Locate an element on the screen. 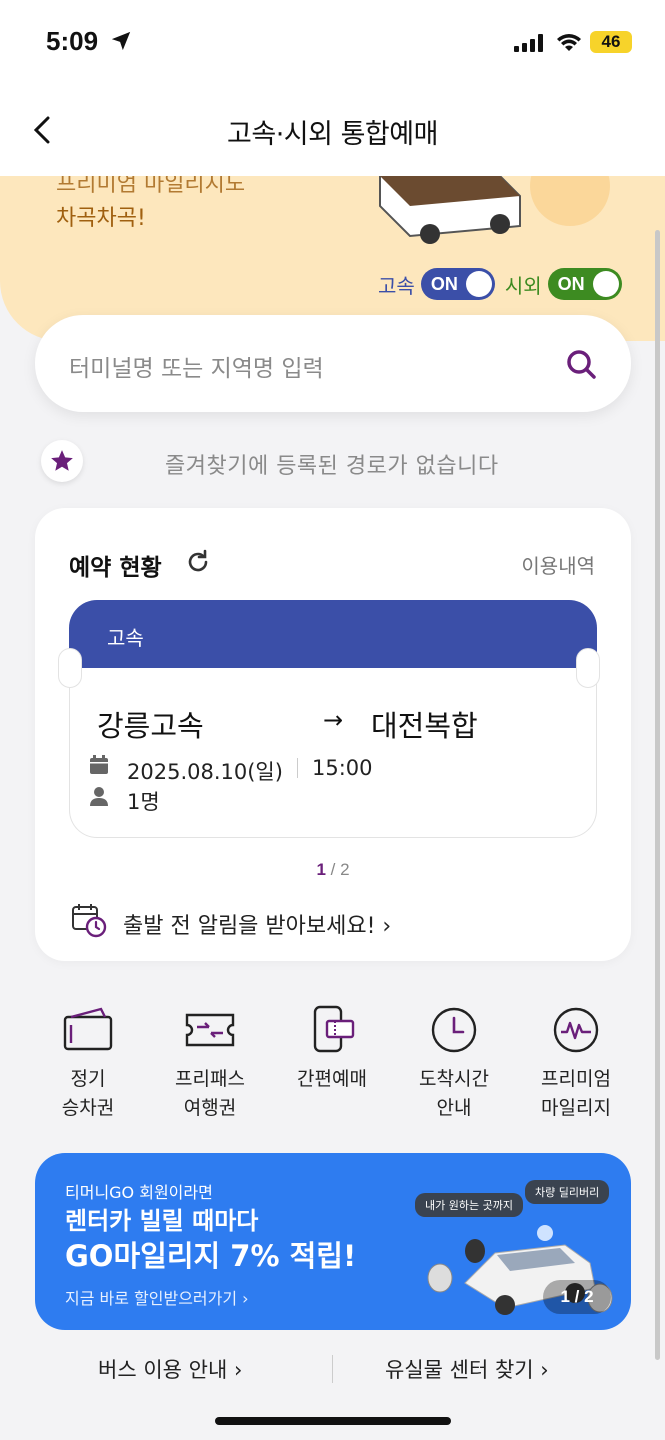 The image size is (665, 1440). favorites-button is located at coordinates (62, 461).